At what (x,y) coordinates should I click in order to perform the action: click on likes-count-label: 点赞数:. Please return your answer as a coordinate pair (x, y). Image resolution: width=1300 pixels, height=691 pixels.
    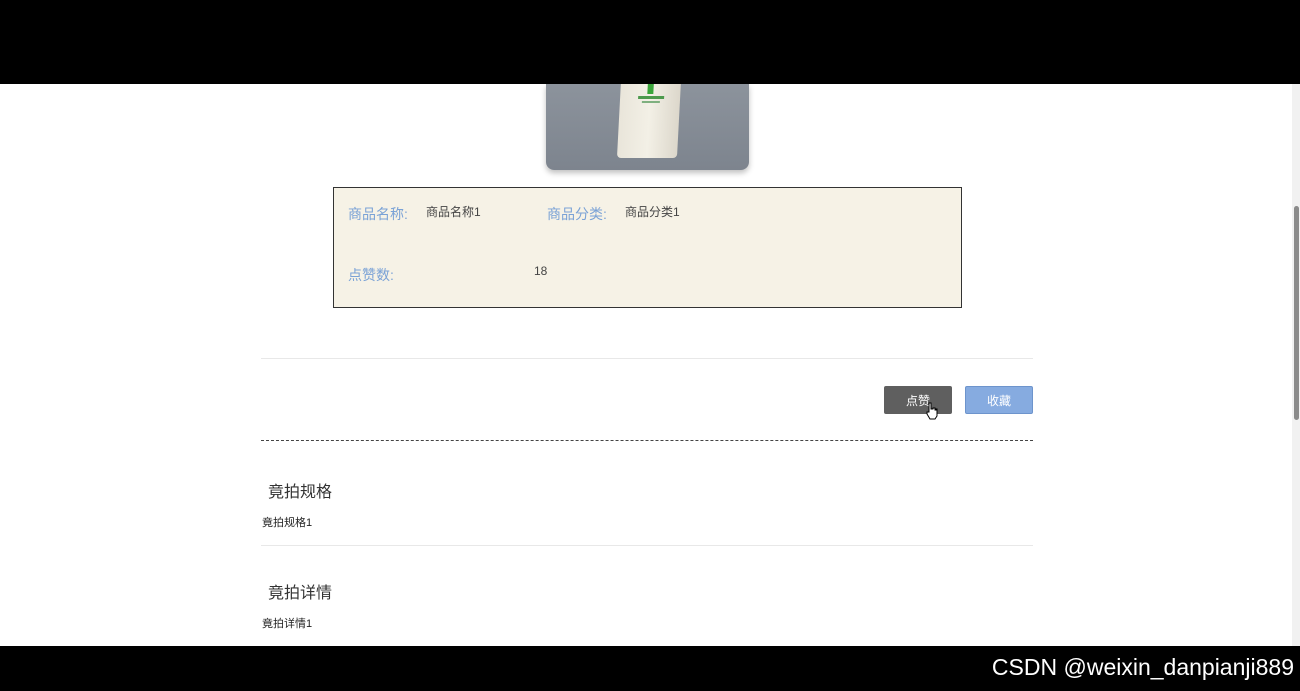
    Looking at the image, I should click on (371, 275).